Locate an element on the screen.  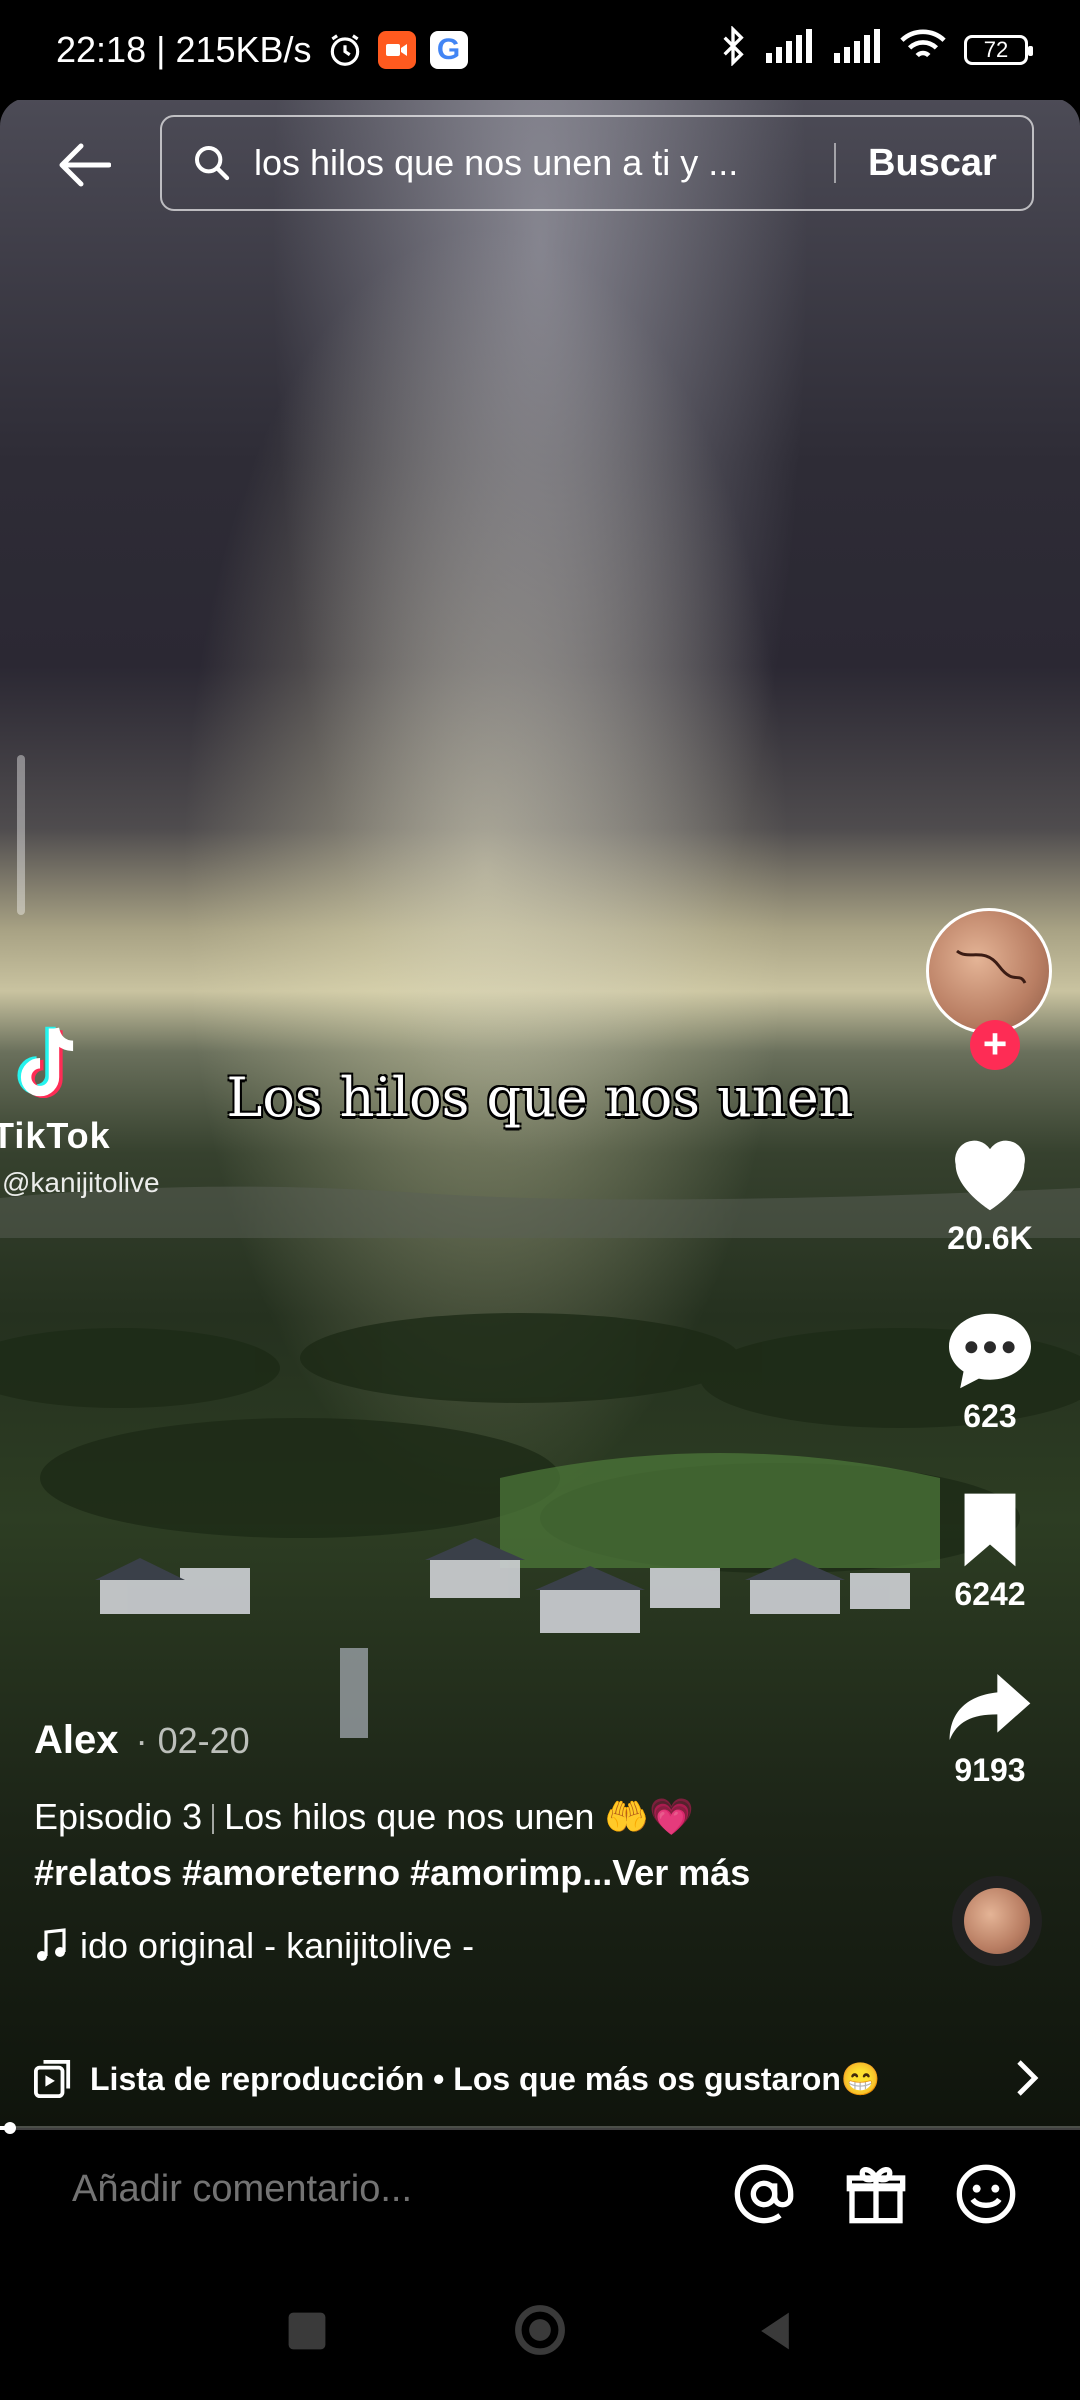
search-box: los hilos que nos unen a ti y ... Buscar is located at coordinates (597, 163).